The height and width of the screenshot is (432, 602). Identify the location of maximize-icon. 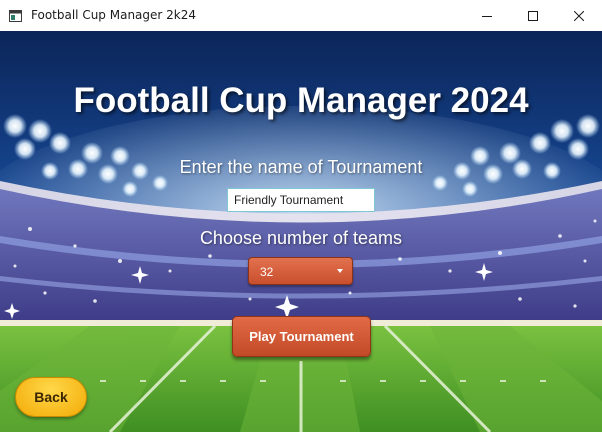
(533, 15).